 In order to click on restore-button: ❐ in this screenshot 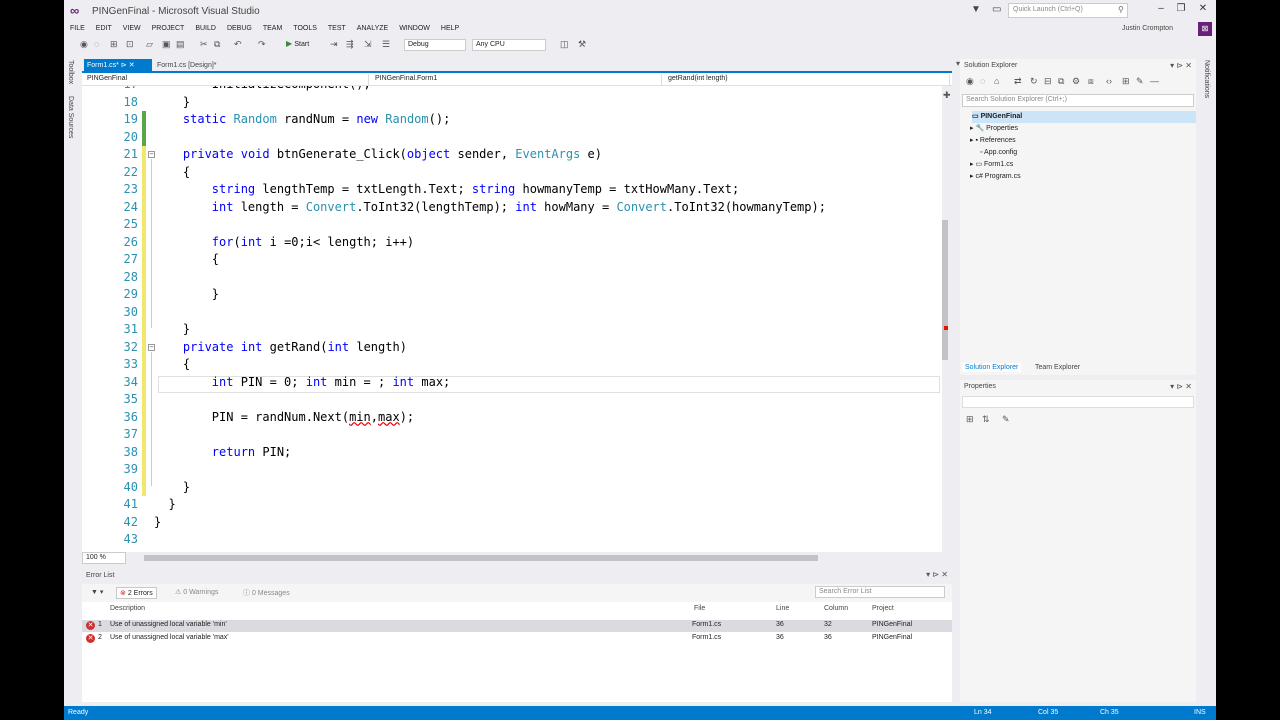, I will do `click(1181, 10)`.